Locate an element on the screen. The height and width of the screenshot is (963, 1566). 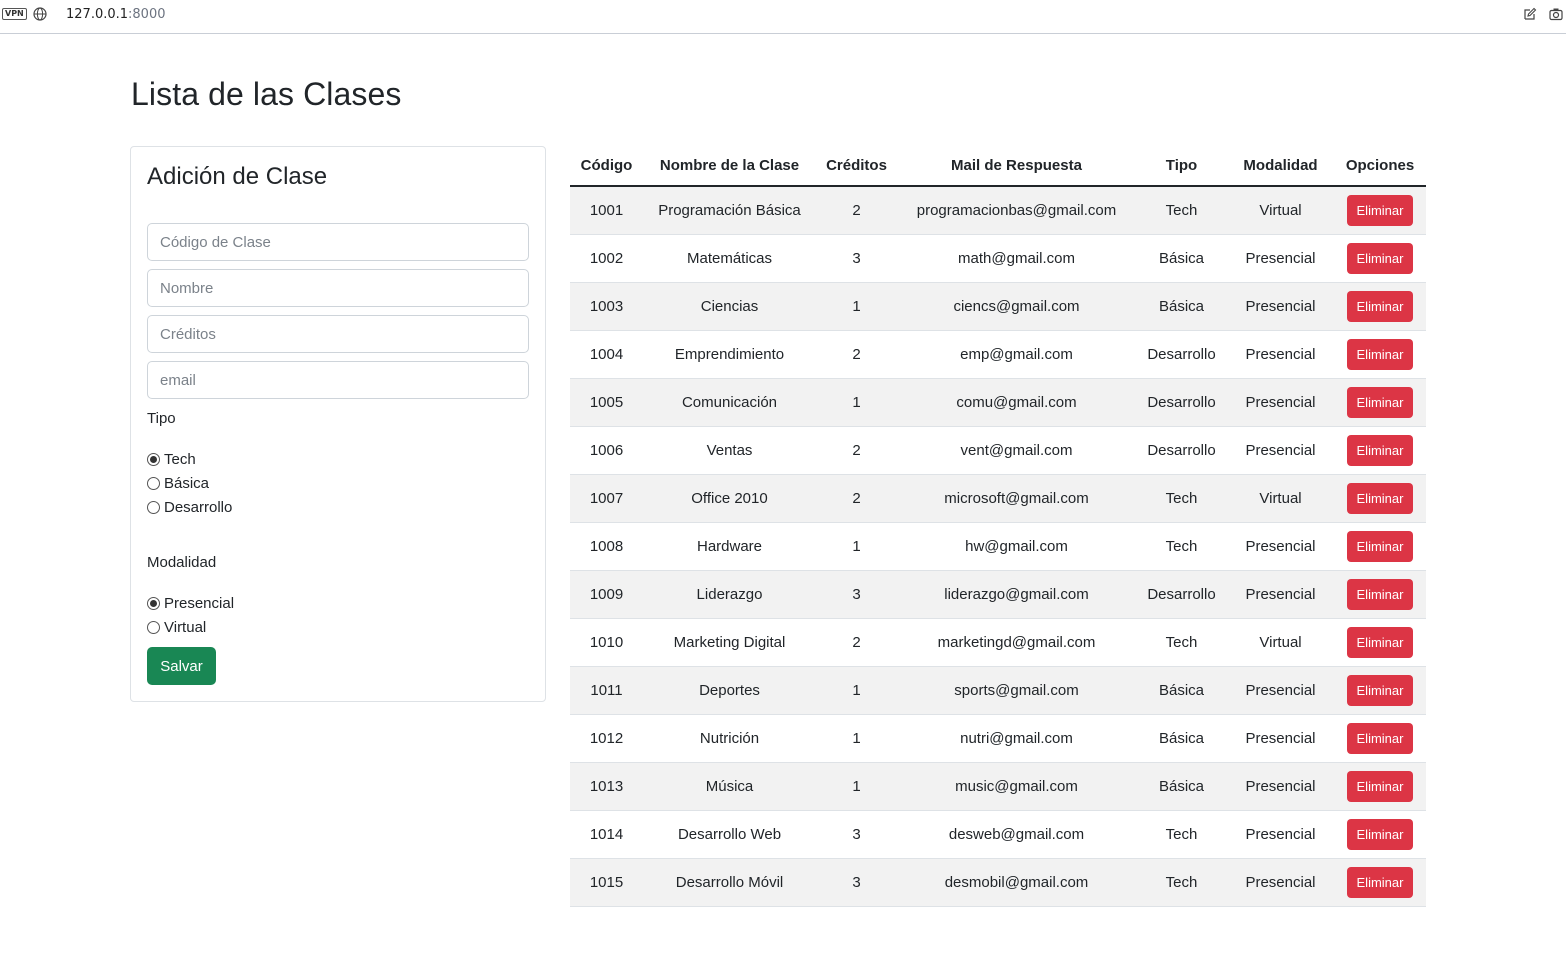
credits-input is located at coordinates (338, 334).